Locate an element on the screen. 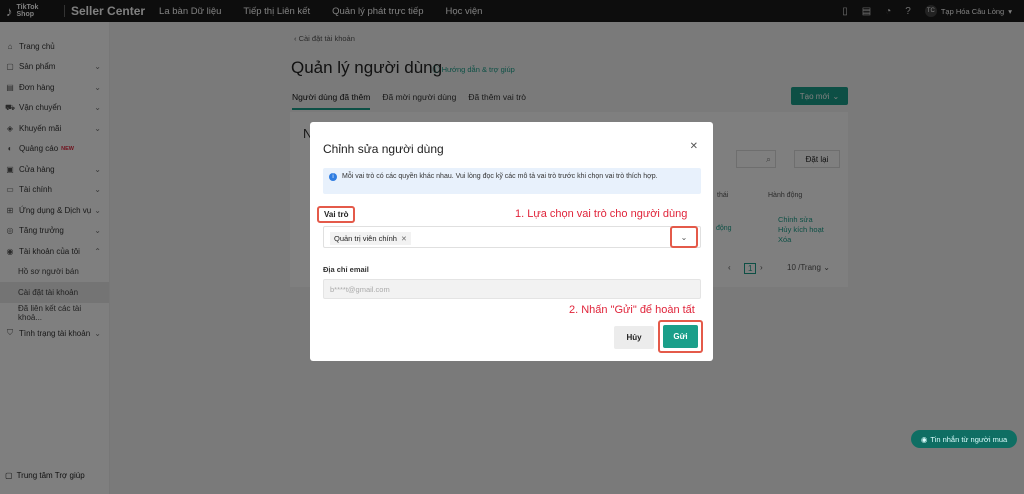  close-icon: ✕ is located at coordinates (694, 146).